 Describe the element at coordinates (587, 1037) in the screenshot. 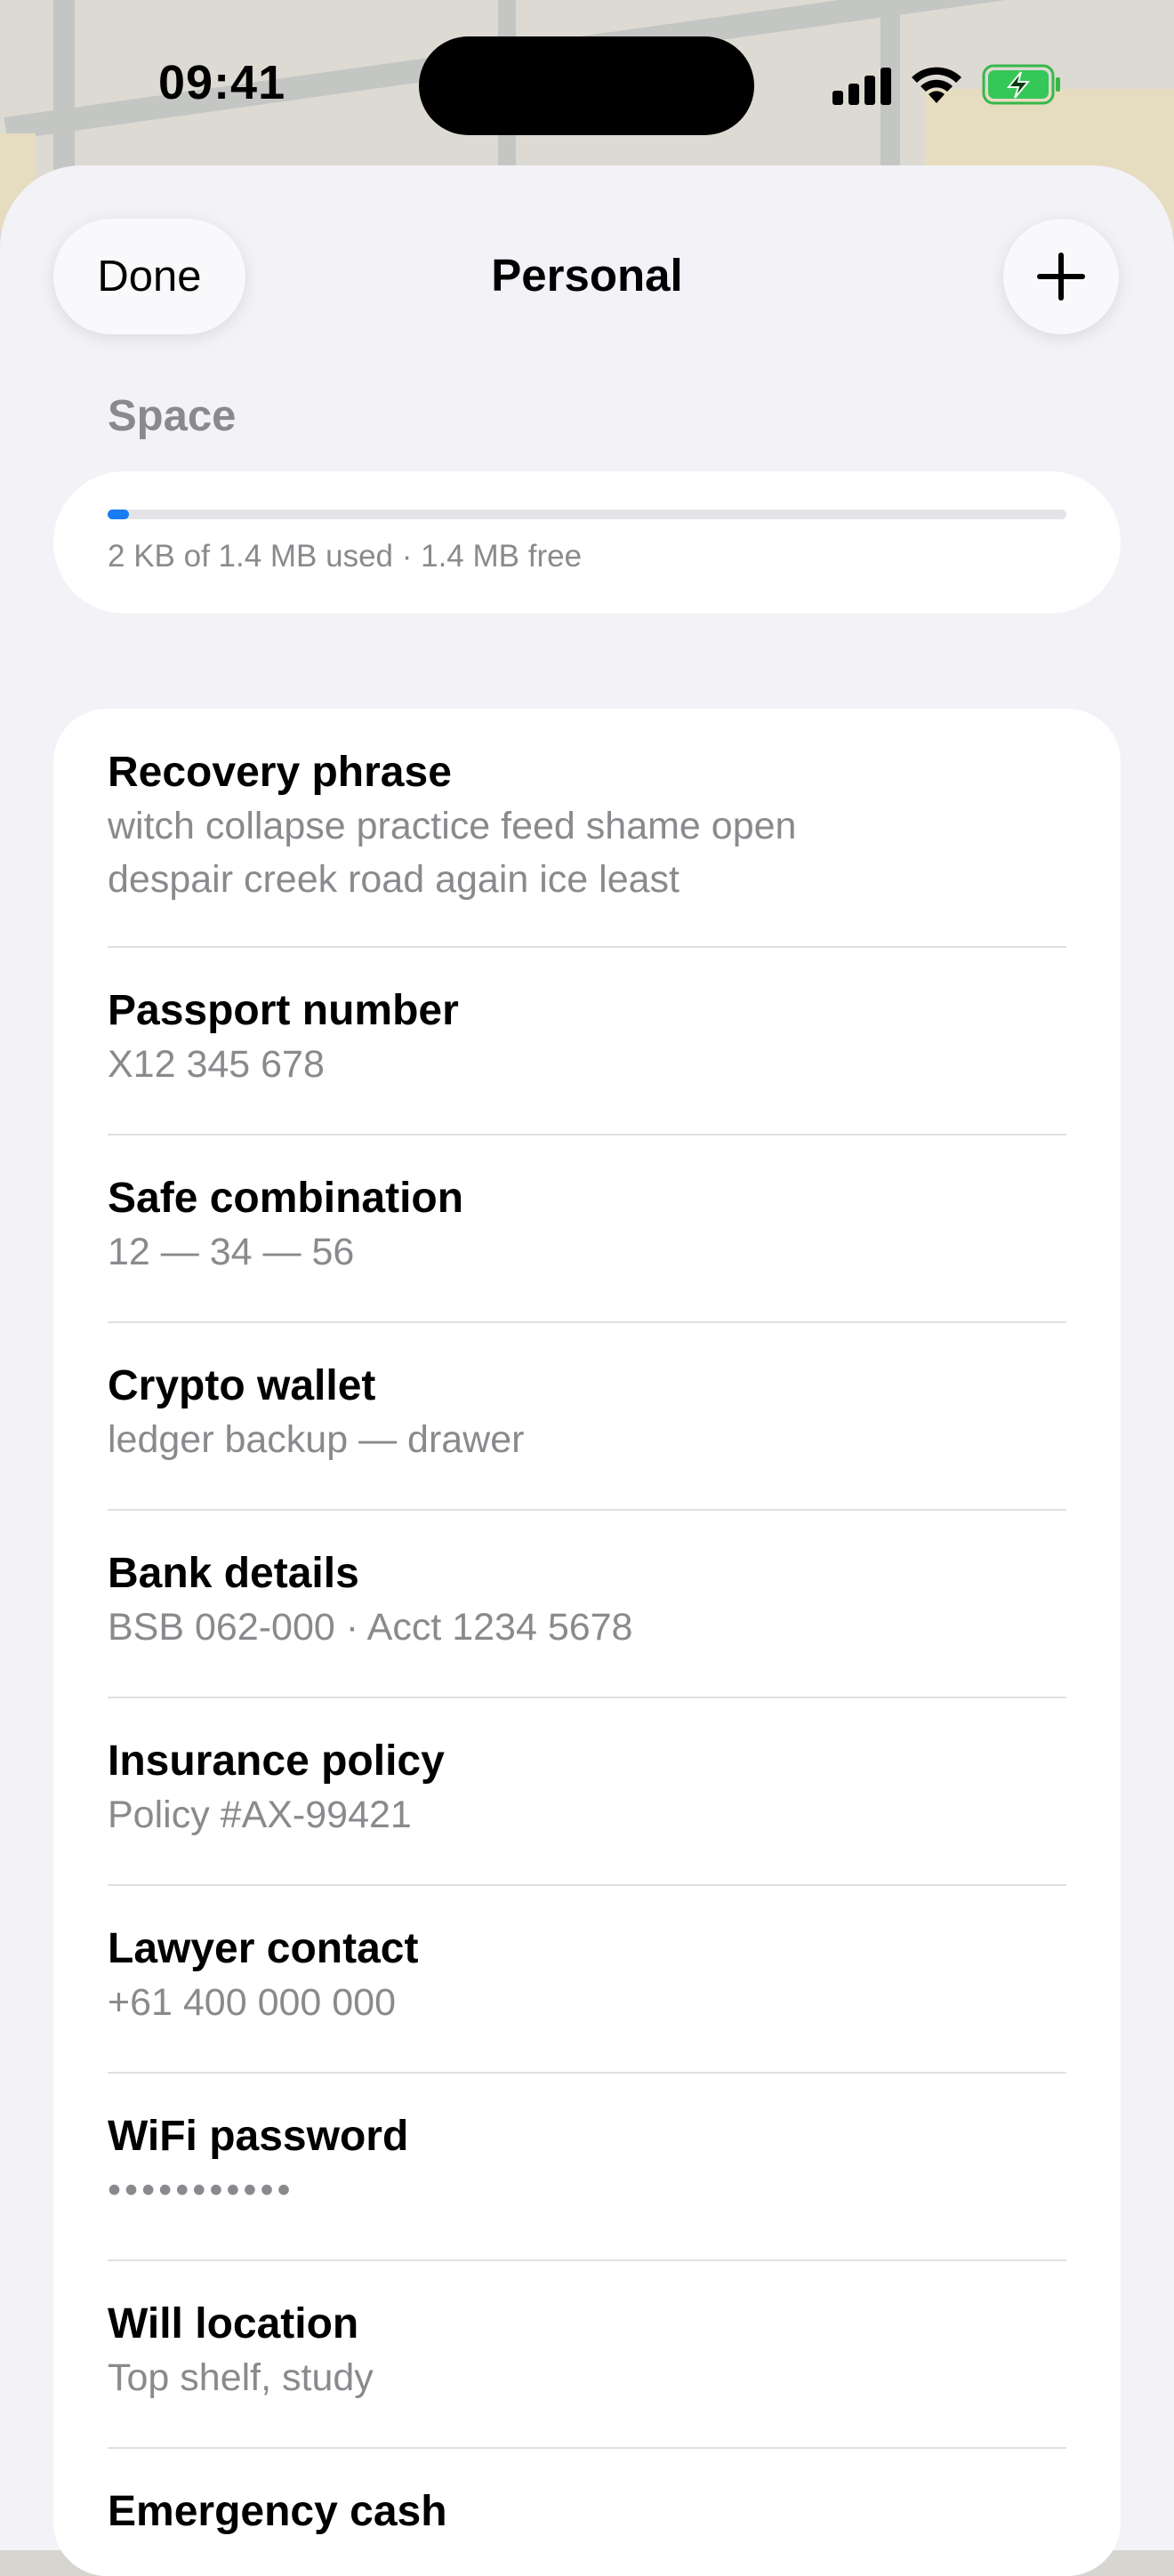

I see `list-item-passport-number: Passport number X12 345 678` at that location.